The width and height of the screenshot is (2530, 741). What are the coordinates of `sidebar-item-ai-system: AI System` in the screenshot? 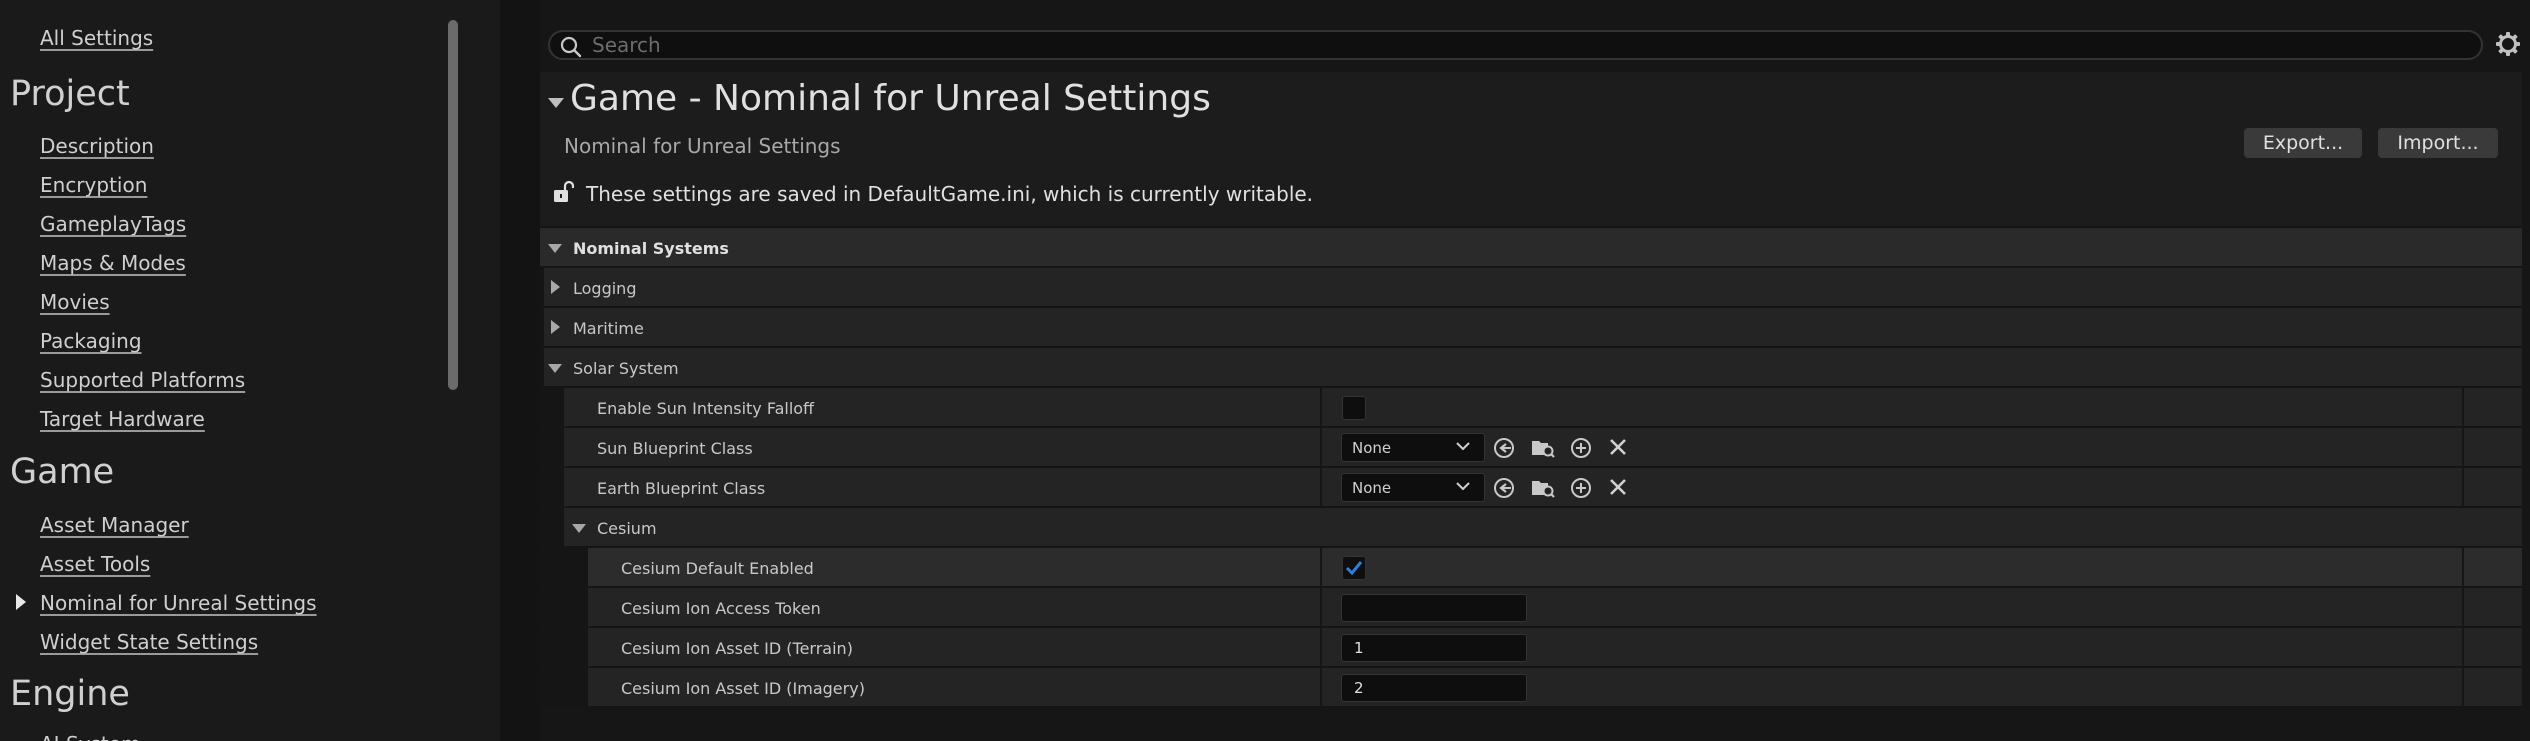 It's located at (90, 736).